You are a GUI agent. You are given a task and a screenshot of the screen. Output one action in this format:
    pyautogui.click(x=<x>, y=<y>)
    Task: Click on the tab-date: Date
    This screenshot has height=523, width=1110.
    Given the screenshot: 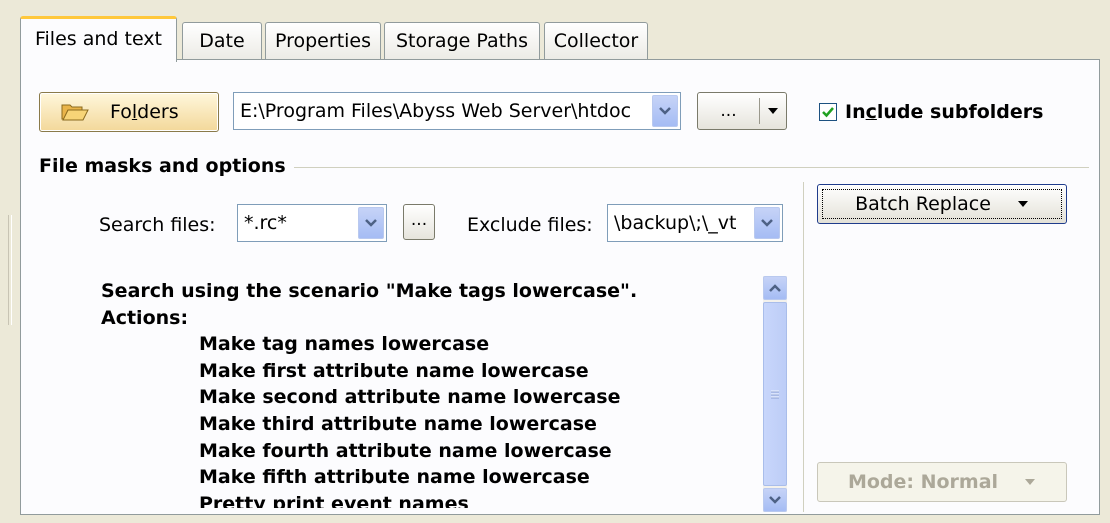 What is the action you would take?
    pyautogui.click(x=222, y=41)
    